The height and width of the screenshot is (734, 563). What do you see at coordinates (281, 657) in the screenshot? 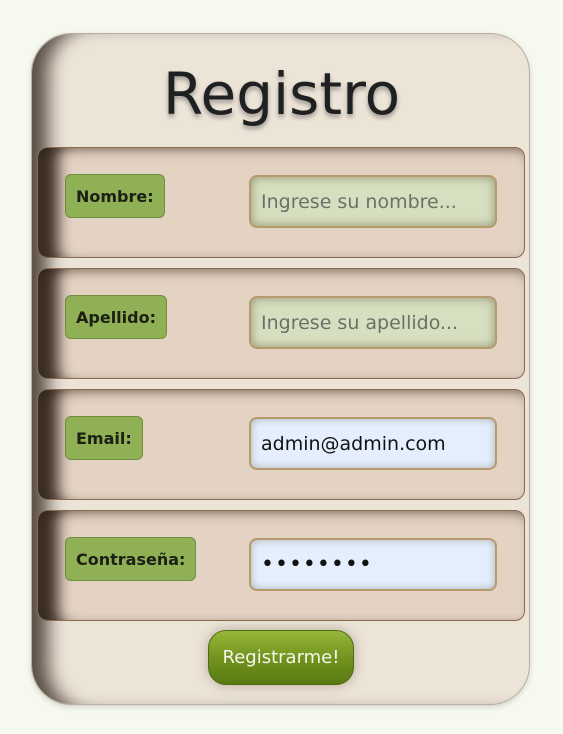
I see `register-button: Registrarme!` at bounding box center [281, 657].